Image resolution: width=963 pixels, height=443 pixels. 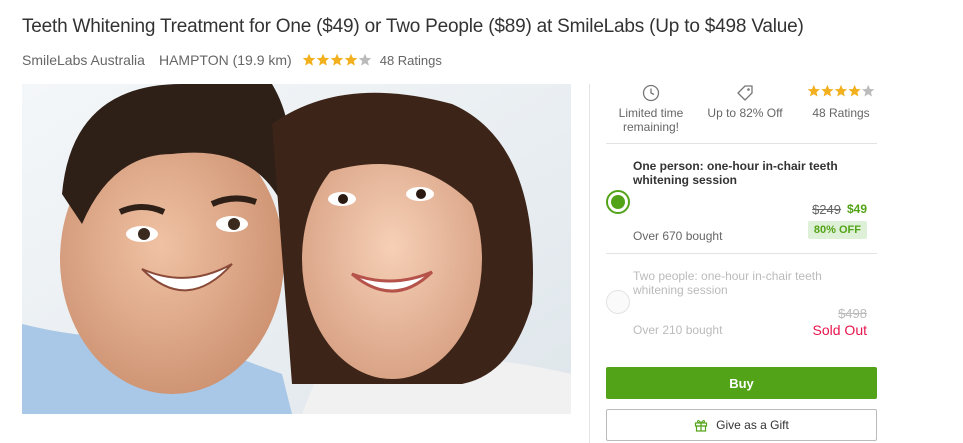 I want to click on stat-time: Limited time remaining!, so click(x=651, y=109).